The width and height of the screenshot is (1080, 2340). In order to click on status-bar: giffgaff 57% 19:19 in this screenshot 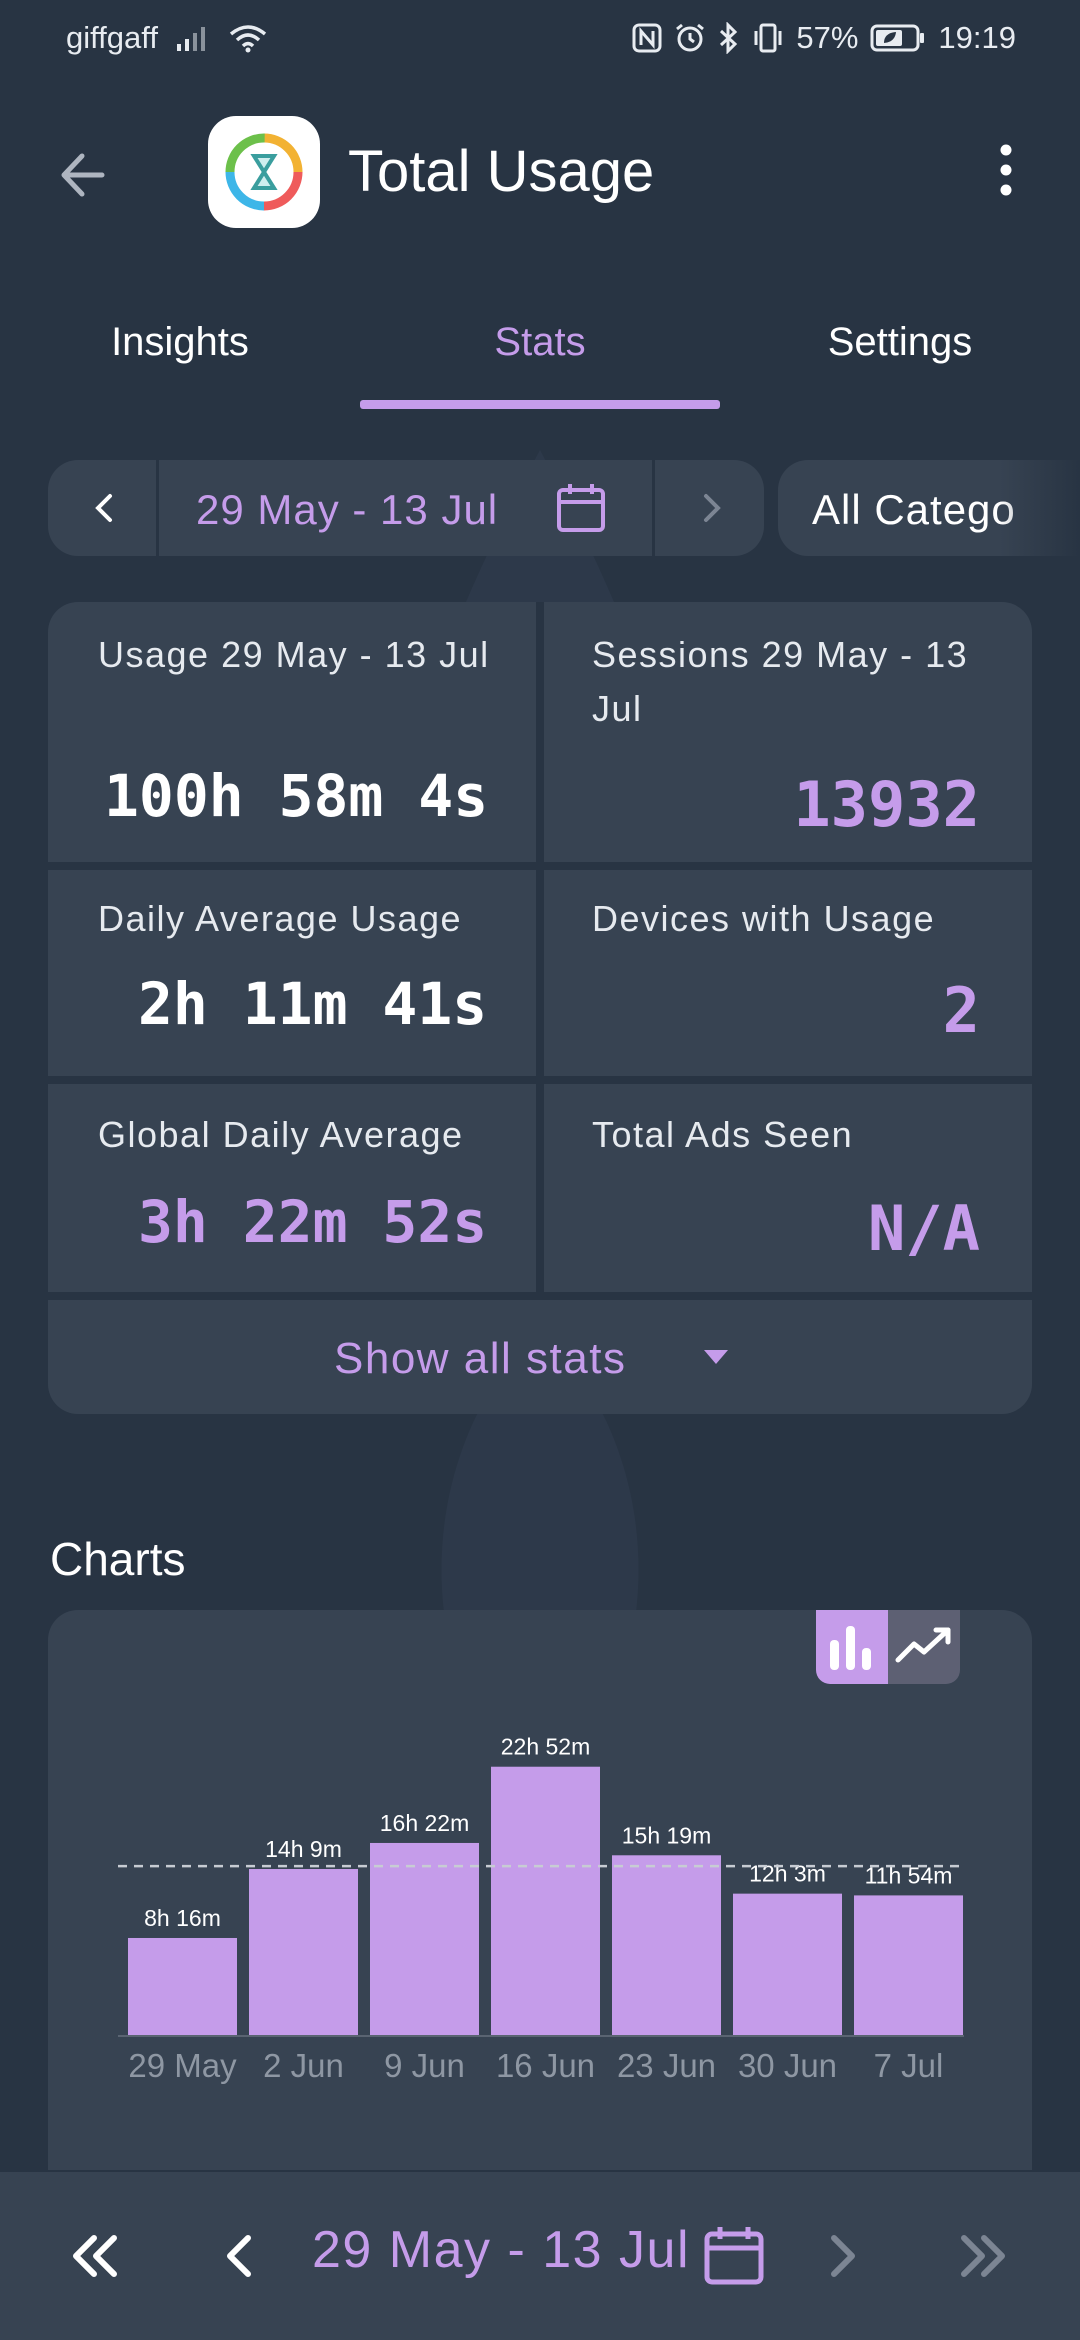, I will do `click(540, 38)`.